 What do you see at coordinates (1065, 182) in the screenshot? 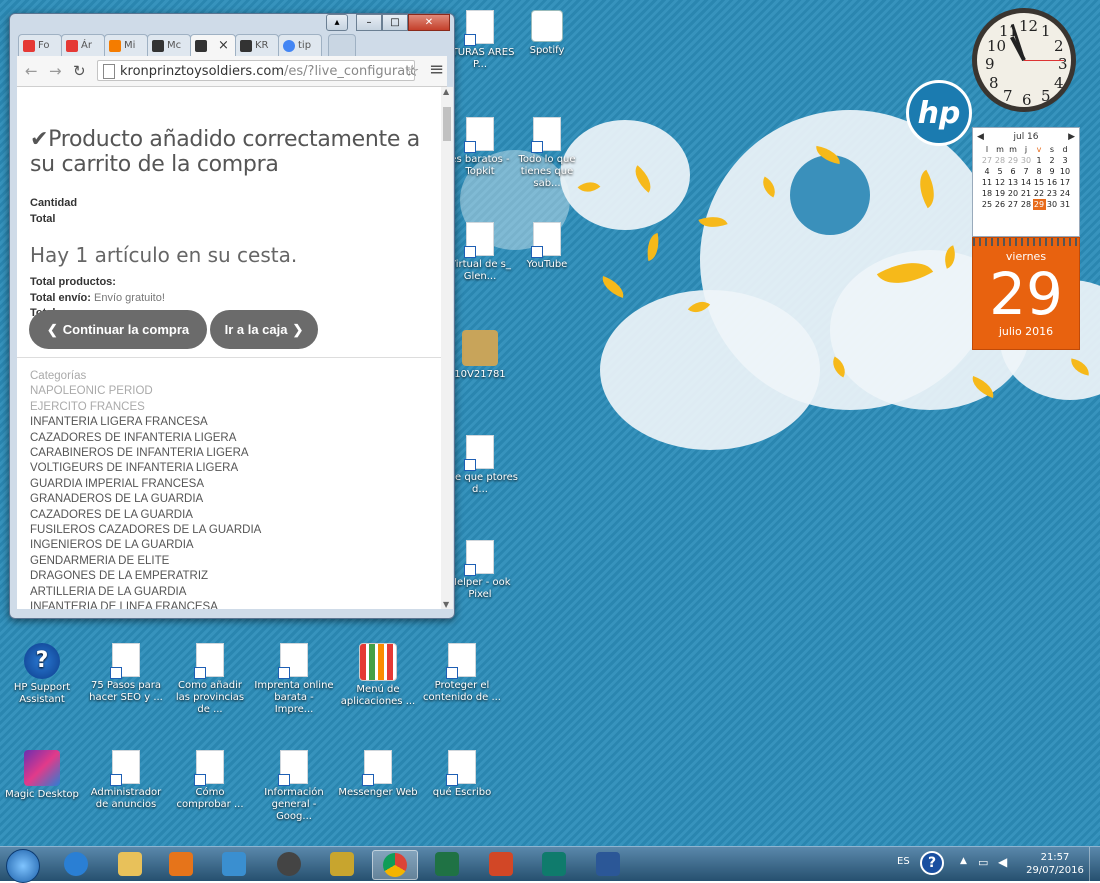
I see `calendar-day: 17` at bounding box center [1065, 182].